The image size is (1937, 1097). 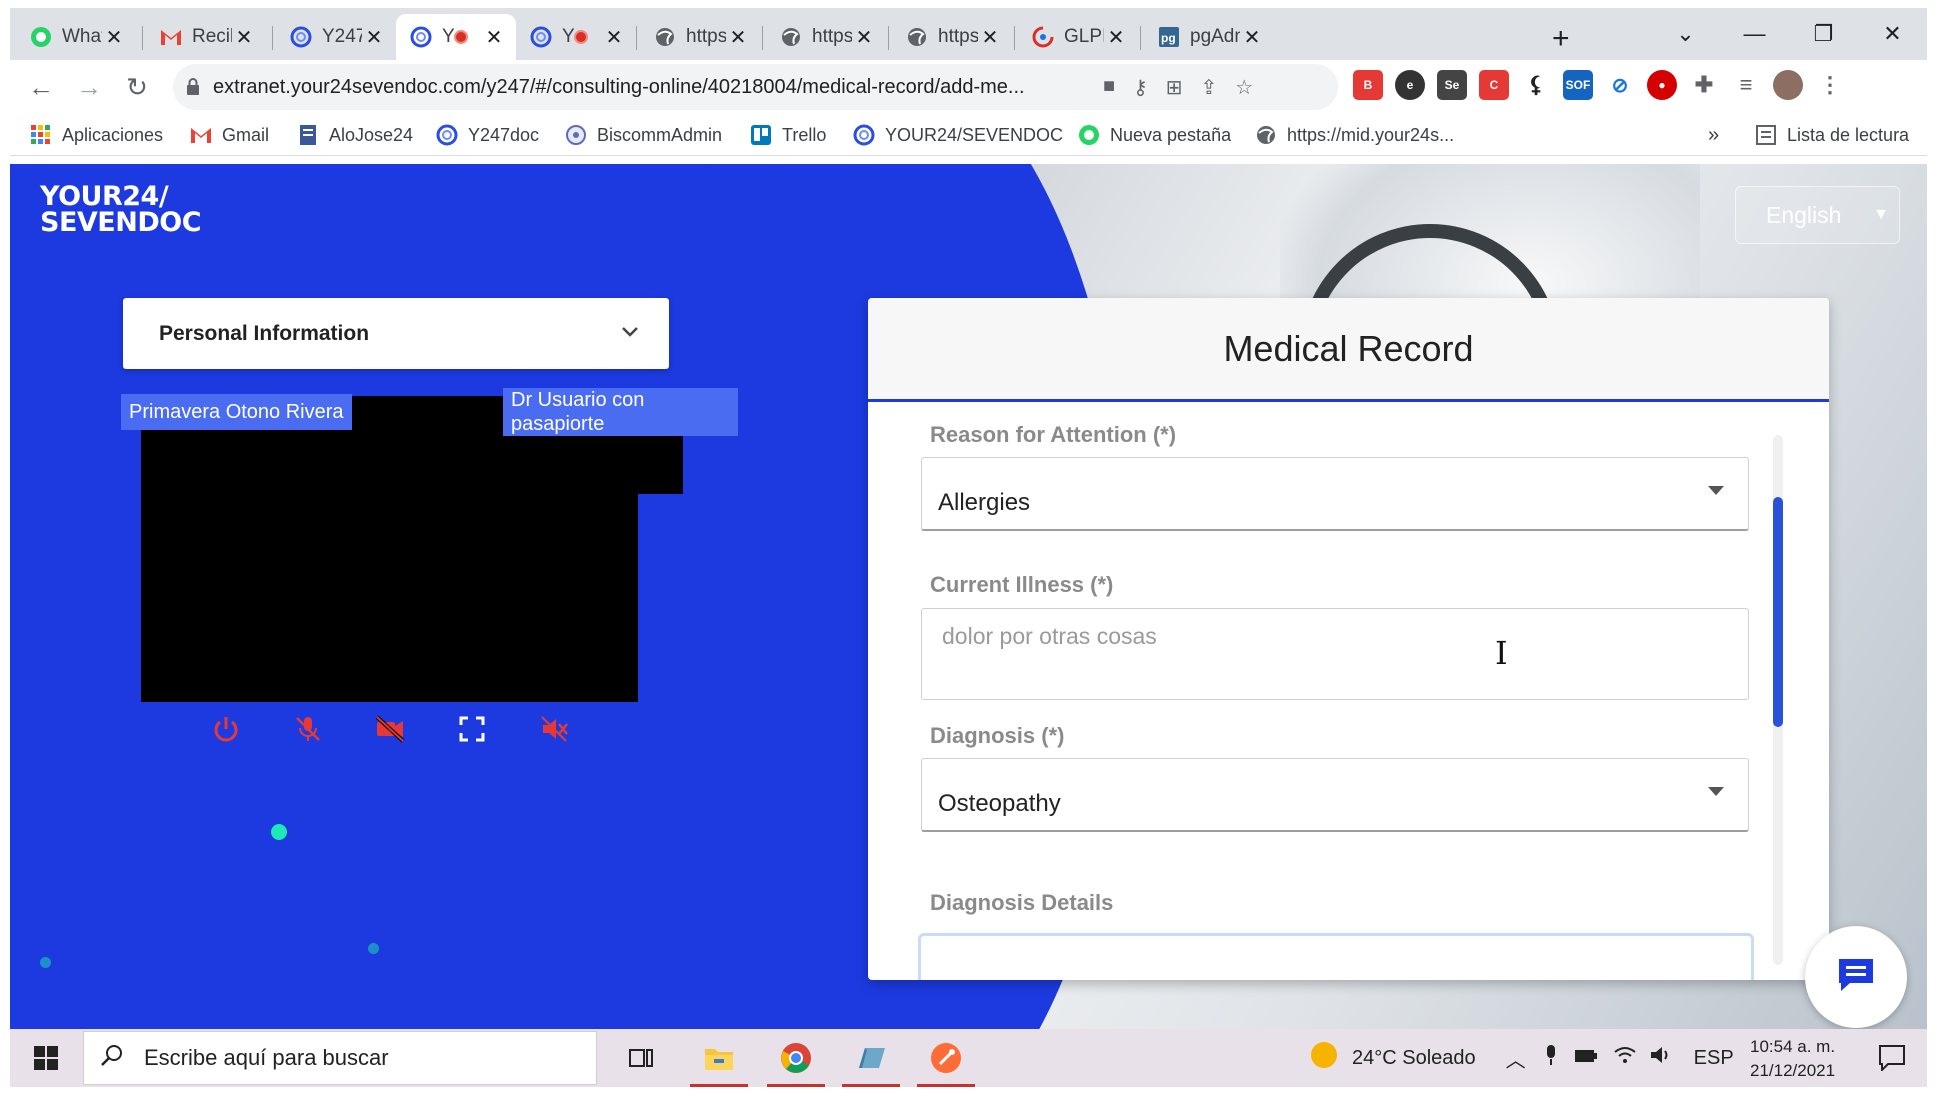 I want to click on bookmark-nueva-pestana: Nueva pestaña, so click(x=1154, y=135).